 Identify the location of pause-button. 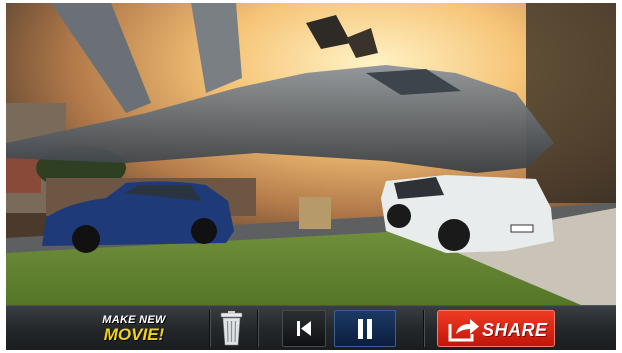
(365, 328).